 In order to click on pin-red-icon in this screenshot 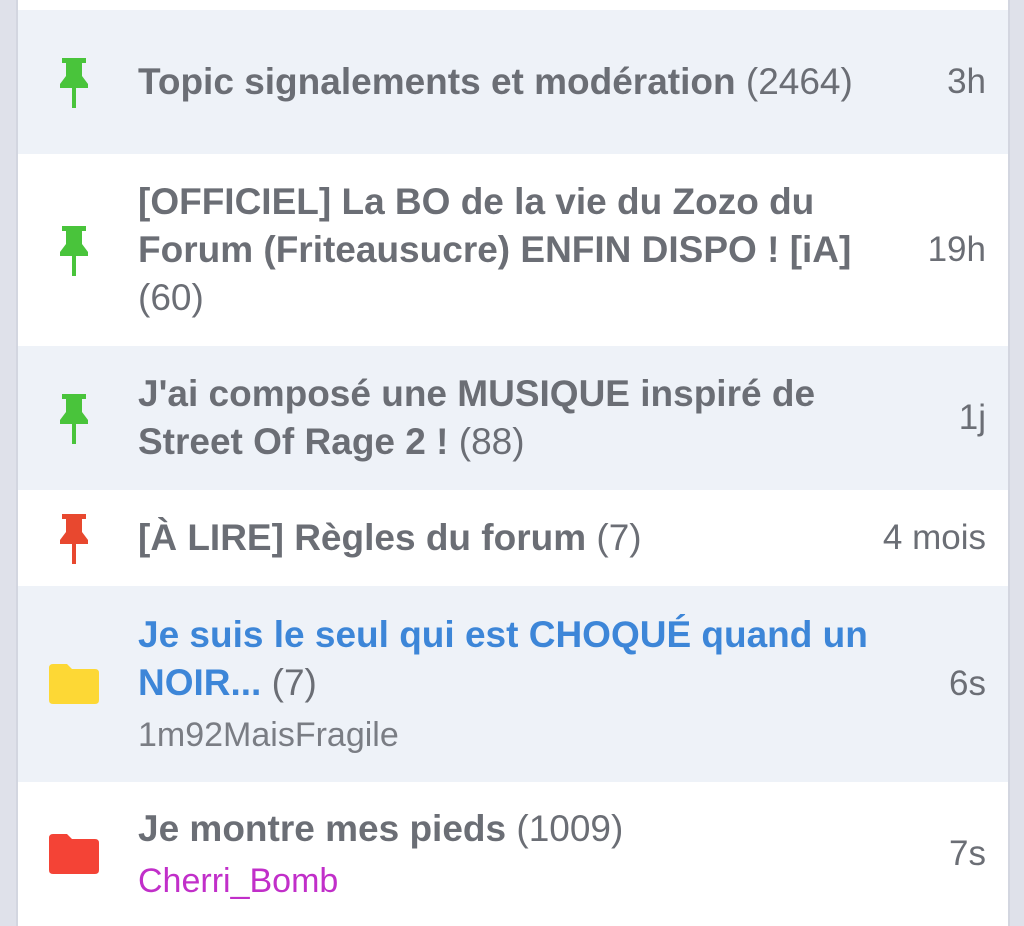, I will do `click(74, 538)`.